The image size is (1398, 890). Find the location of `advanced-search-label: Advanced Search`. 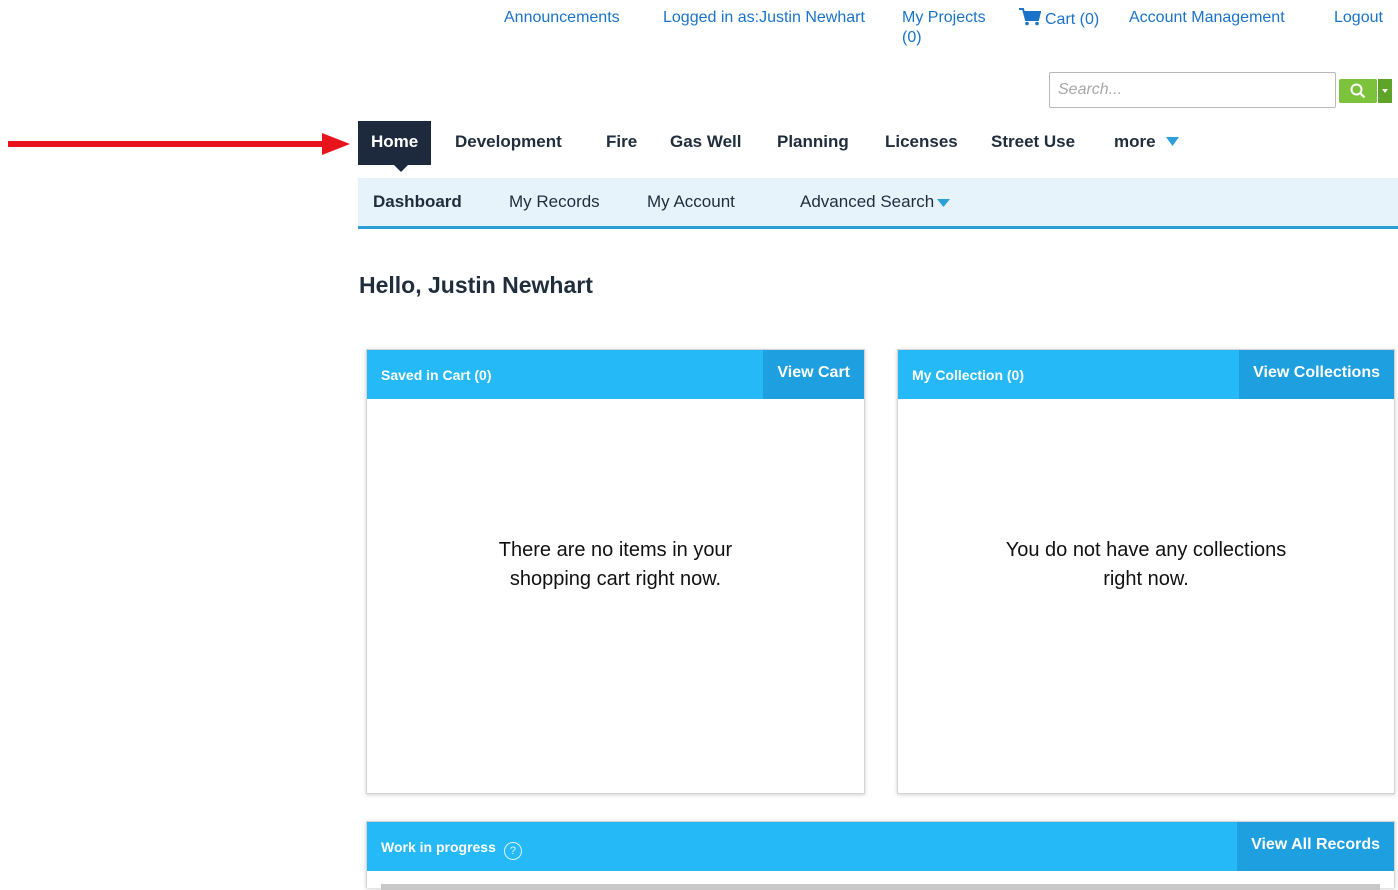

advanced-search-label: Advanced Search is located at coordinates (867, 201).